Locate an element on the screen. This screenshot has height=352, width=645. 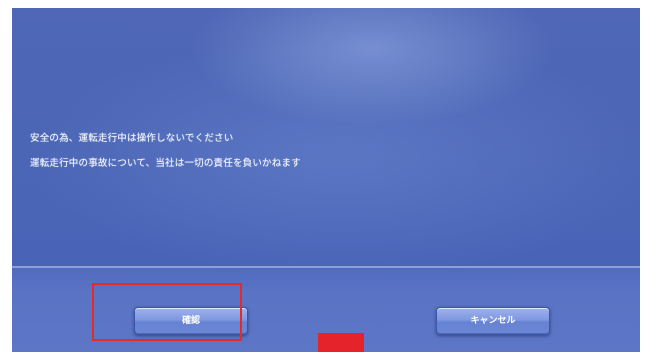
red-marker is located at coordinates (341, 342).